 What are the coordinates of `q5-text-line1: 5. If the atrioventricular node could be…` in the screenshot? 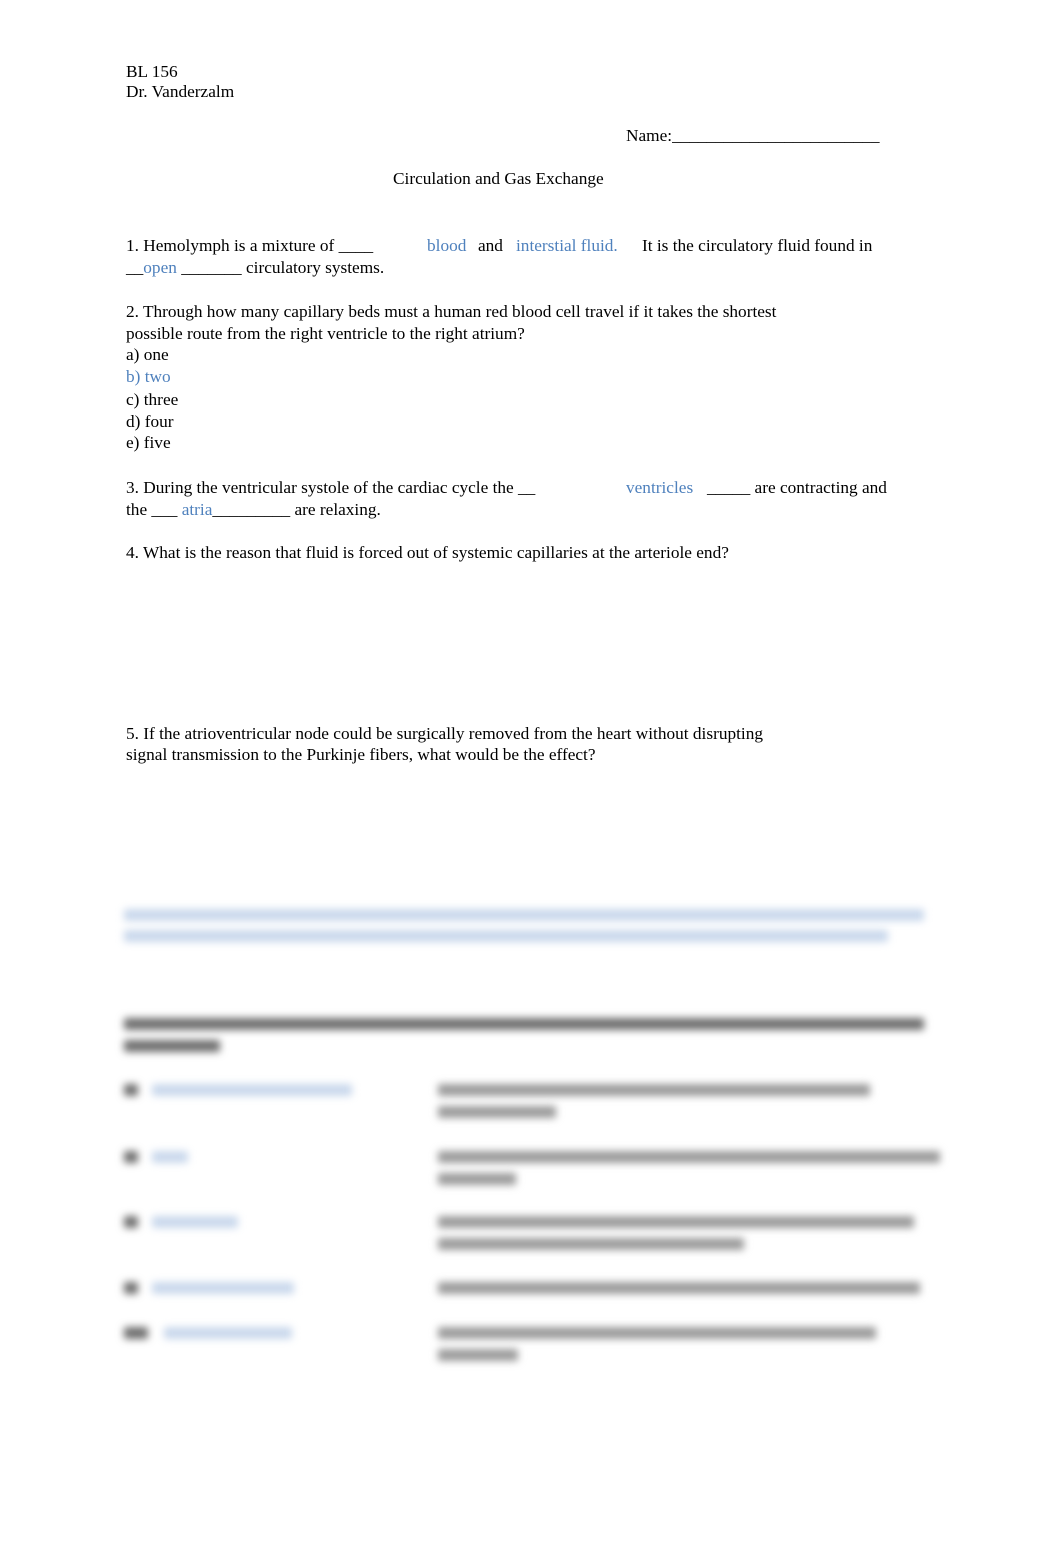 It's located at (444, 733).